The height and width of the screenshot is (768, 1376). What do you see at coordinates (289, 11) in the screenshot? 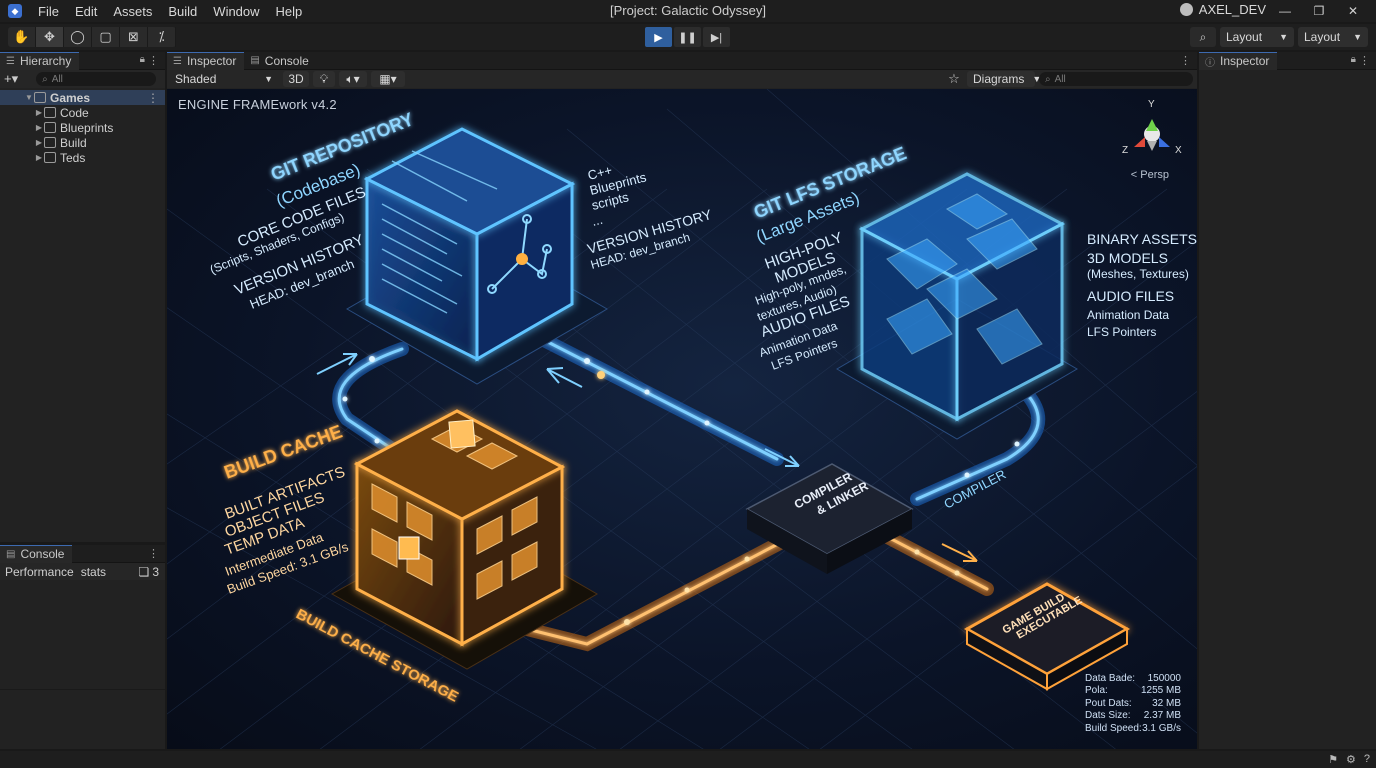
I see `menu-help: Help` at bounding box center [289, 11].